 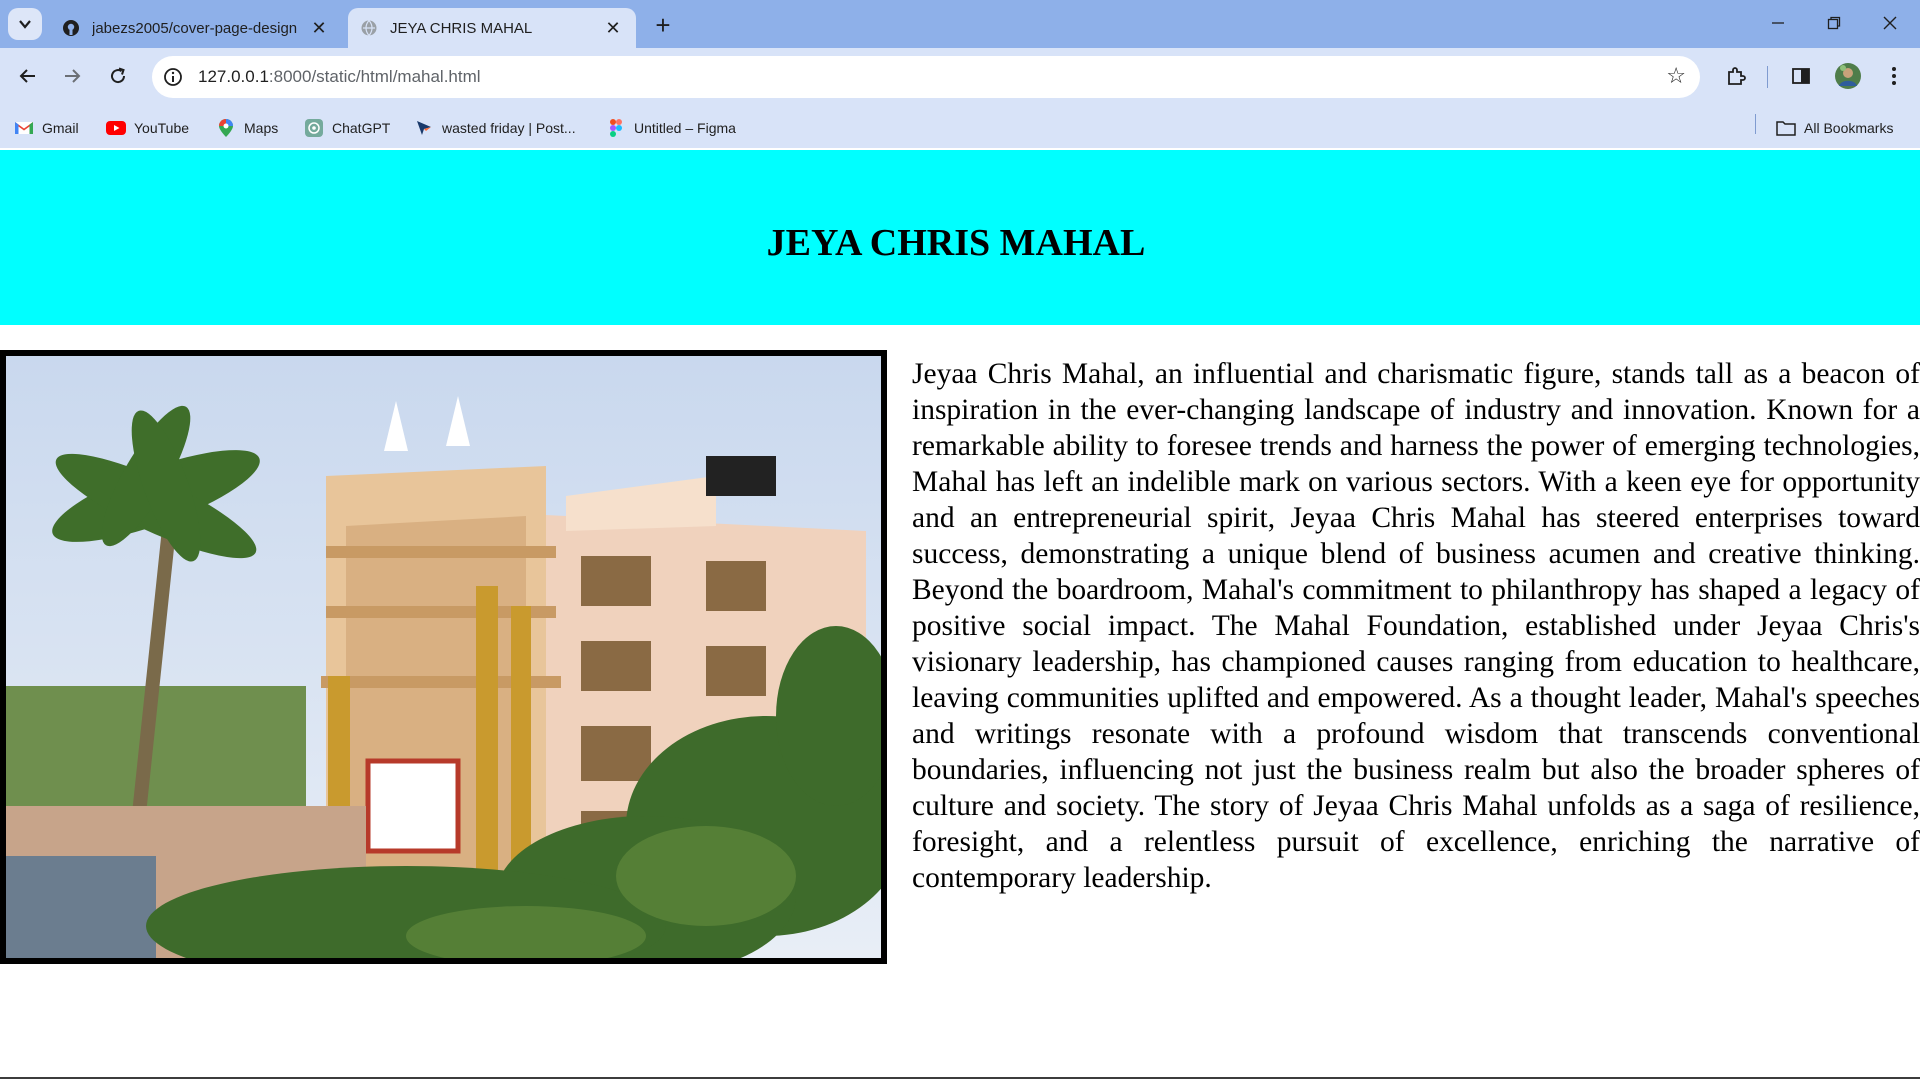 I want to click on restore-icon, so click(x=1834, y=23).